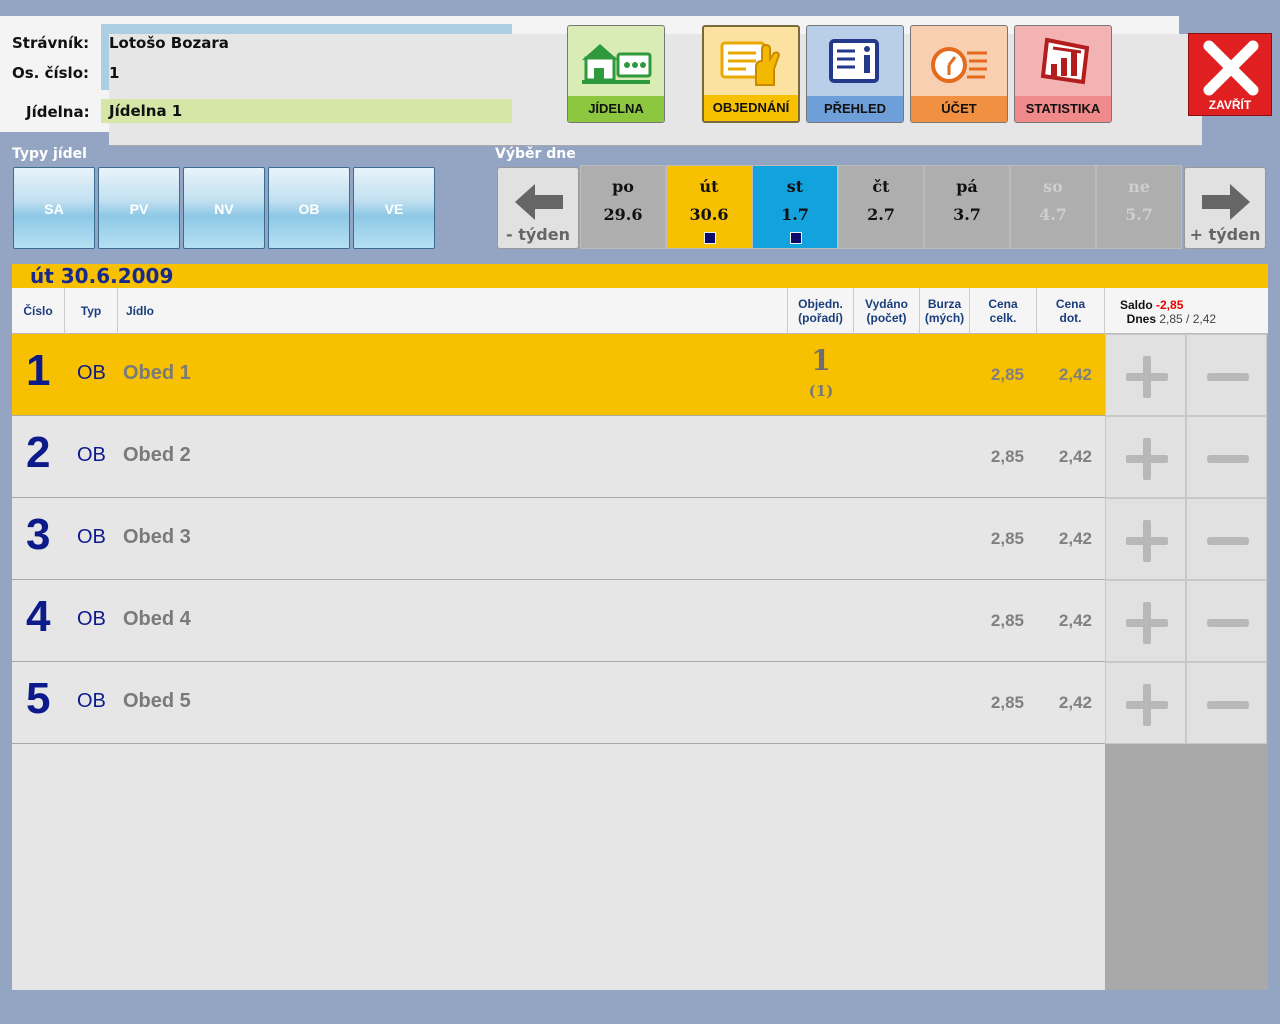 The image size is (1280, 1024). Describe the element at coordinates (1188, 319) in the screenshot. I see `dnes-value: 2,85 / 2,42` at that location.